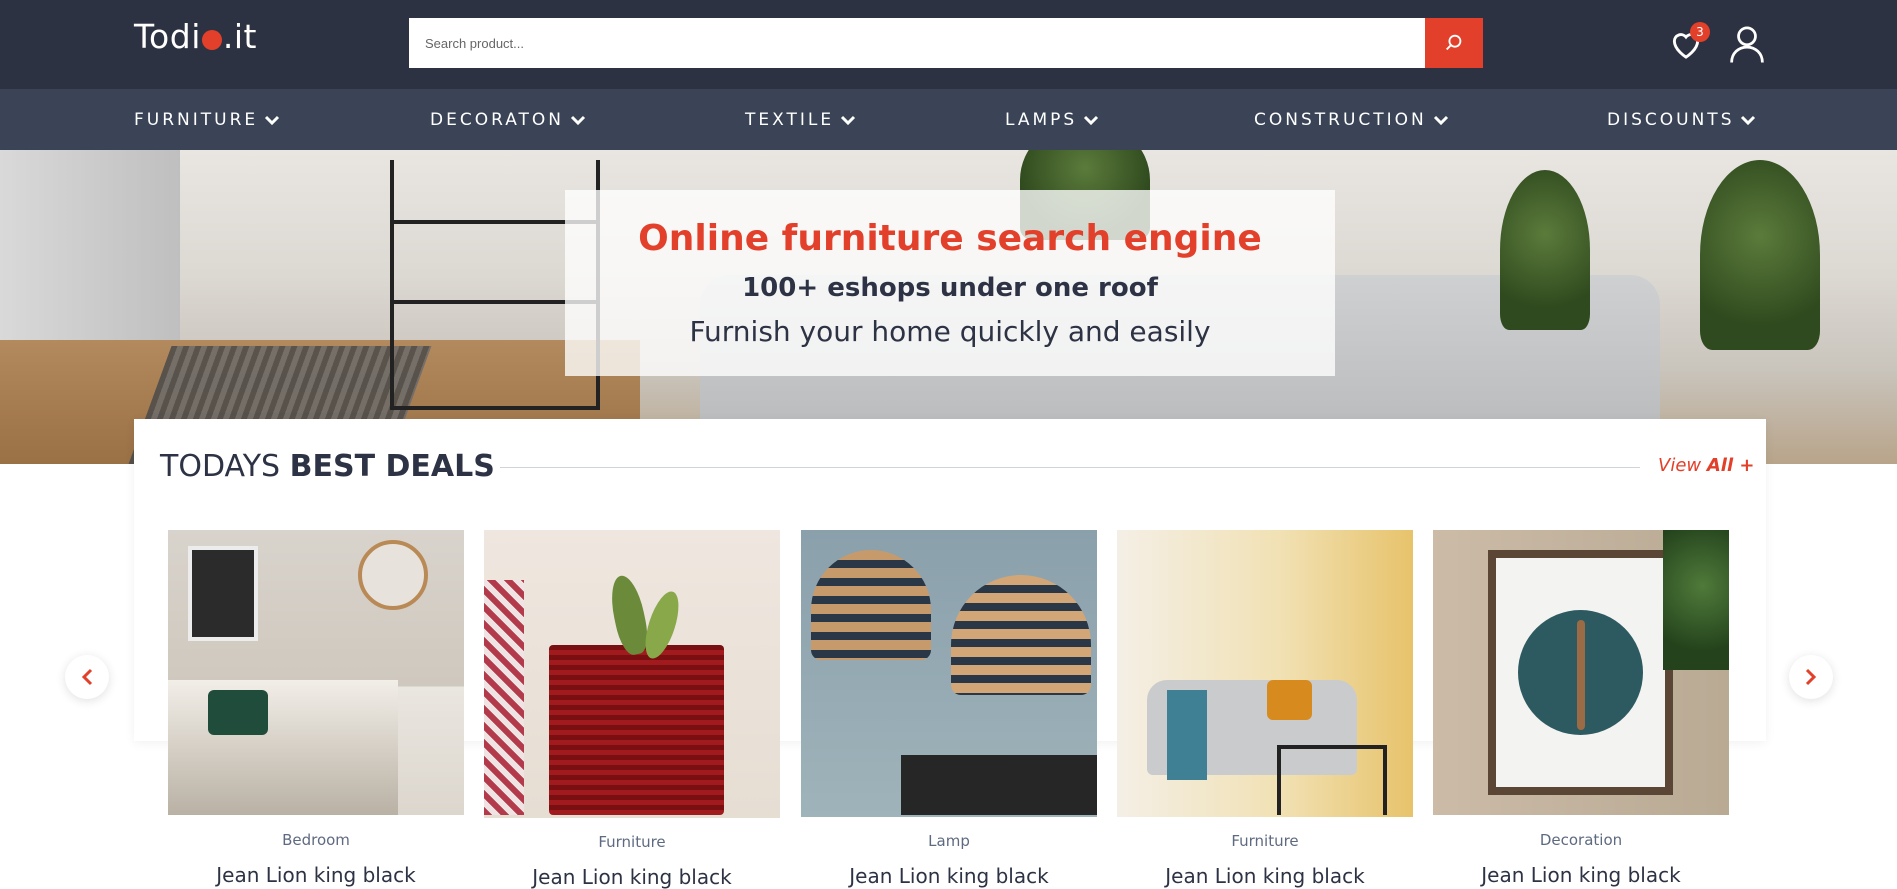 This screenshot has width=1897, height=889. I want to click on product-category: Lamp, so click(949, 841).